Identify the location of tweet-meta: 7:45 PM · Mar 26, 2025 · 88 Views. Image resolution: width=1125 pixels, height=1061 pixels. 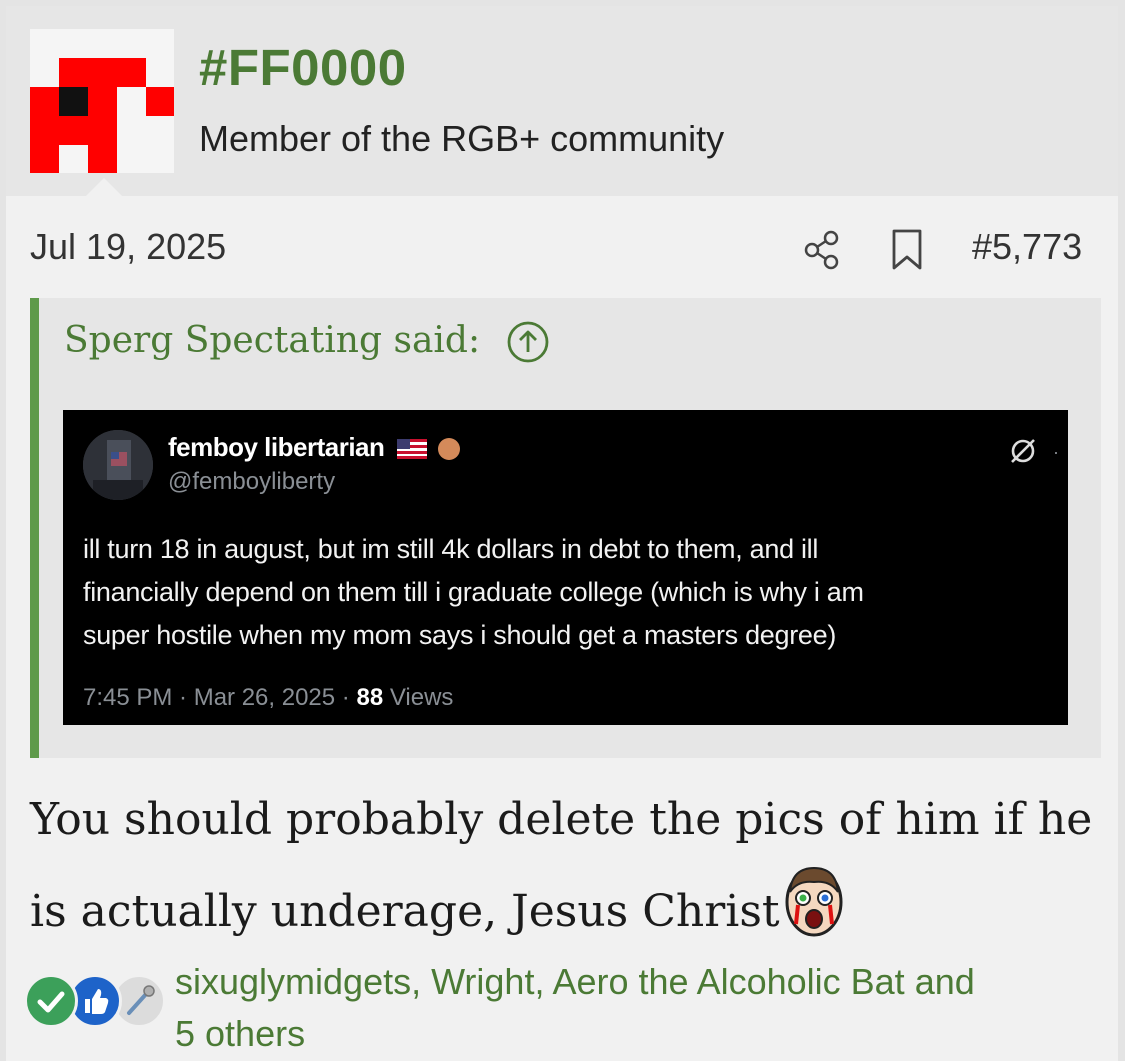
(268, 698).